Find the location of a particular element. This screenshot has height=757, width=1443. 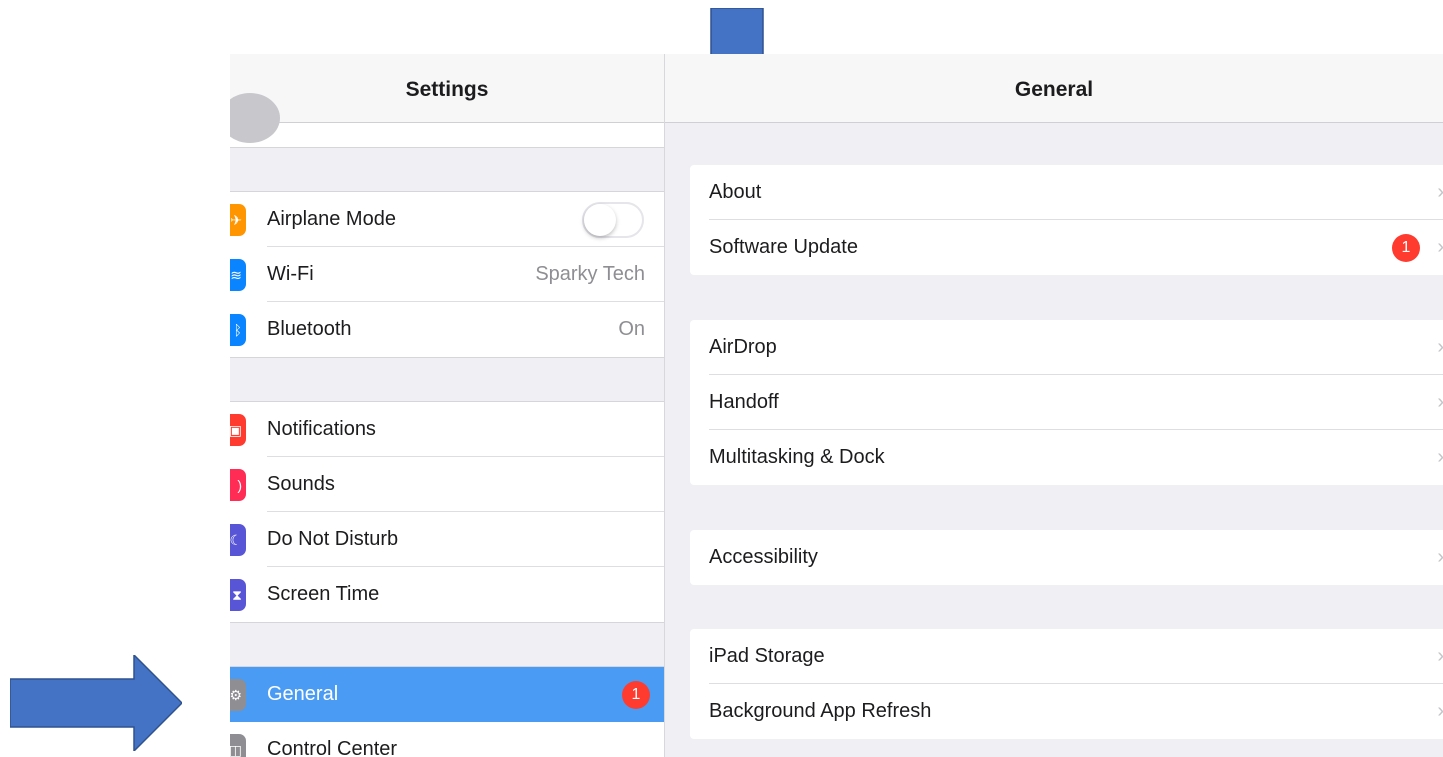

general-group: ⚙ General 1 ◫ Control Center is located at coordinates (447, 711).